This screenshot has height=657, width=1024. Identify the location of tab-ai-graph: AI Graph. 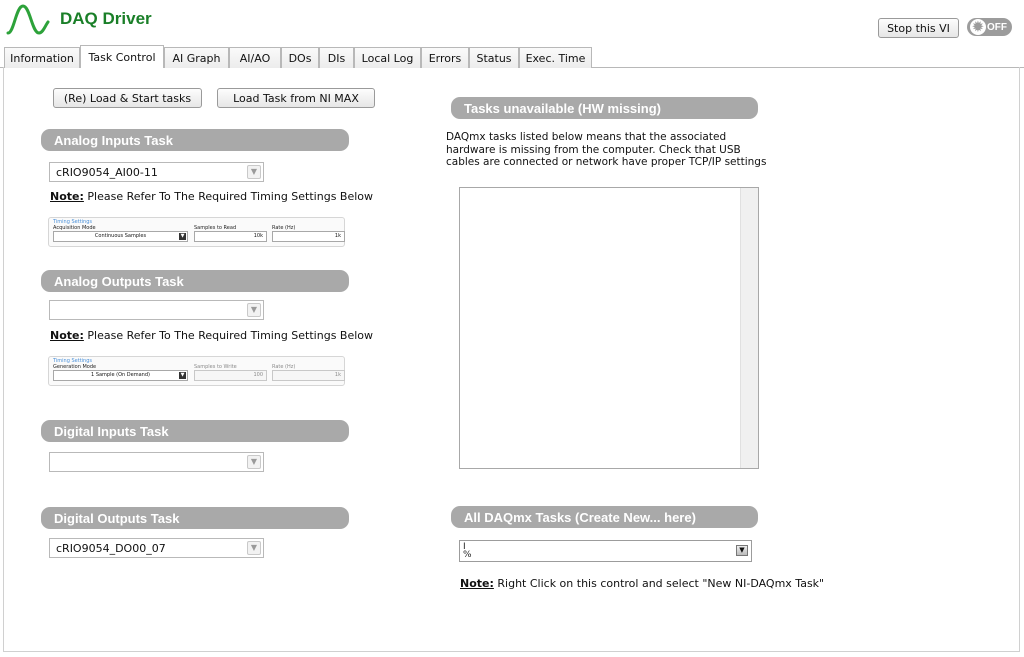
(196, 57).